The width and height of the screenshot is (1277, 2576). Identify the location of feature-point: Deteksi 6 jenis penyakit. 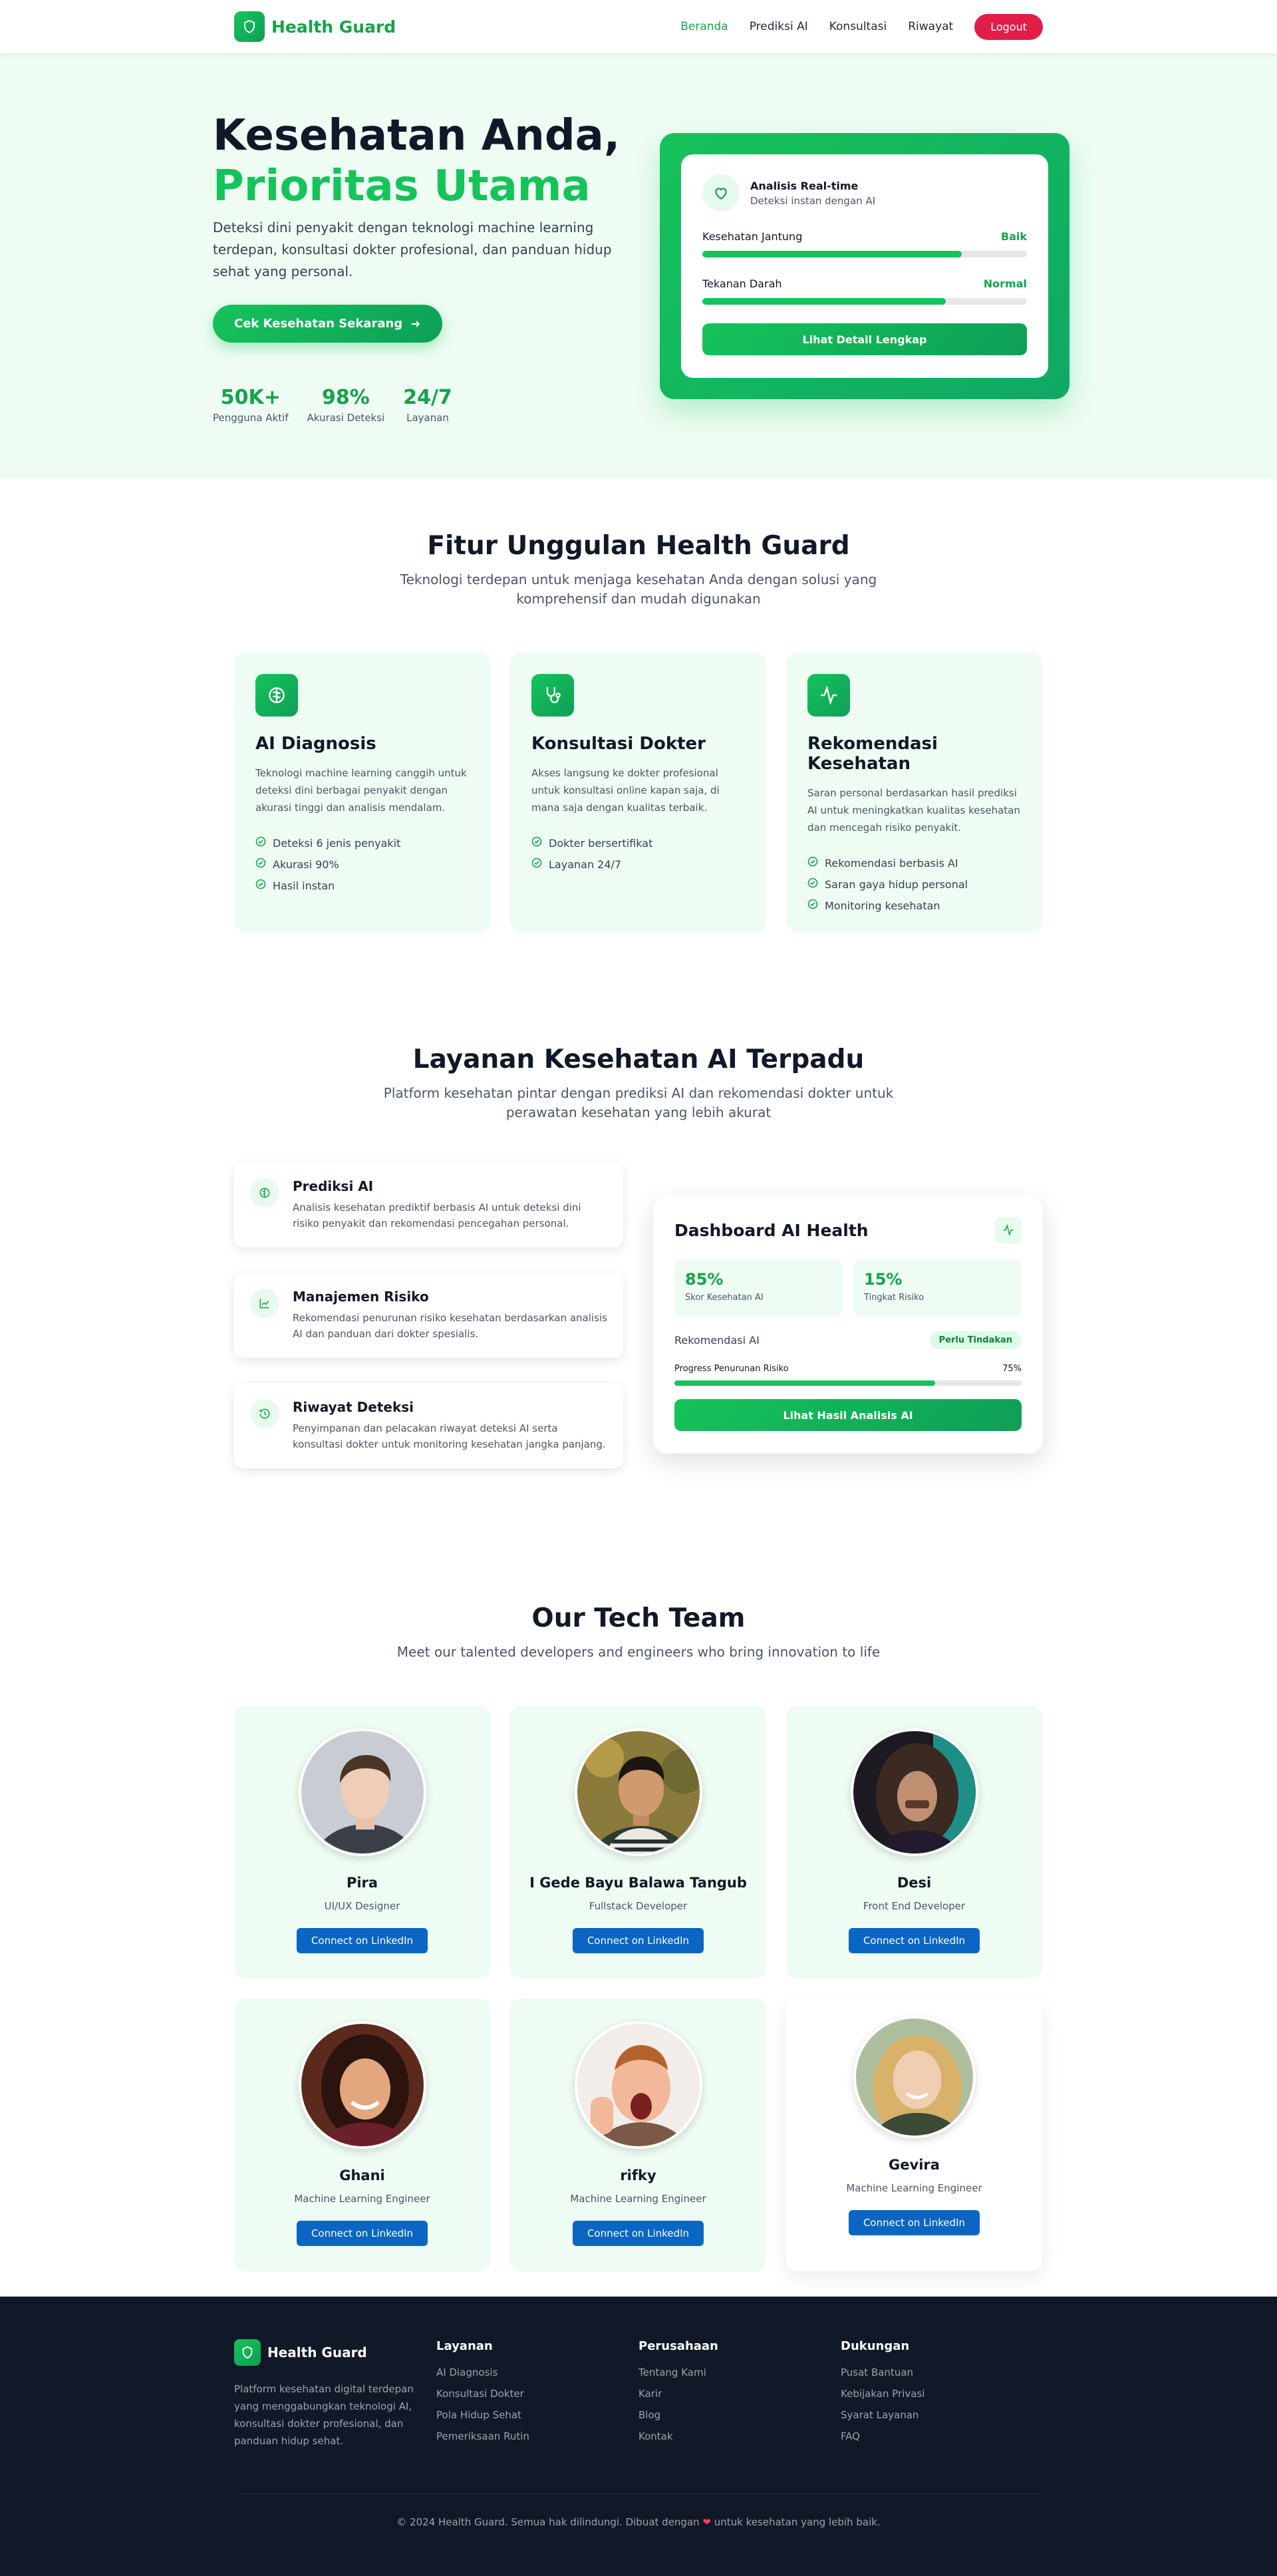
(337, 843).